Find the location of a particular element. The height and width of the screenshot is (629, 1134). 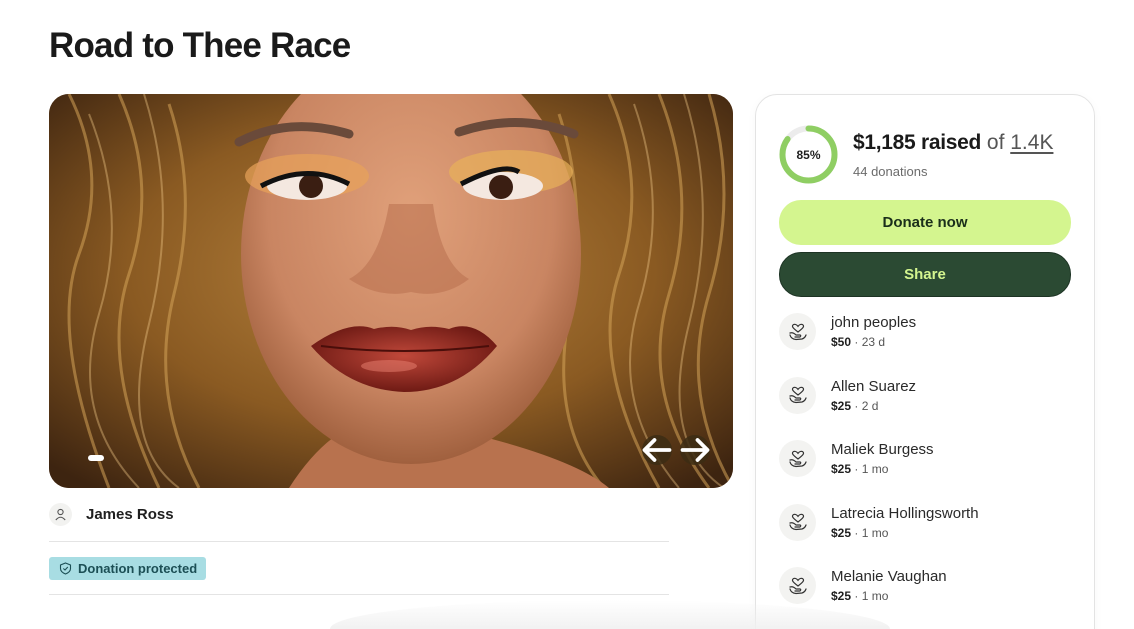

donor-time: · 2 d is located at coordinates (865, 405).